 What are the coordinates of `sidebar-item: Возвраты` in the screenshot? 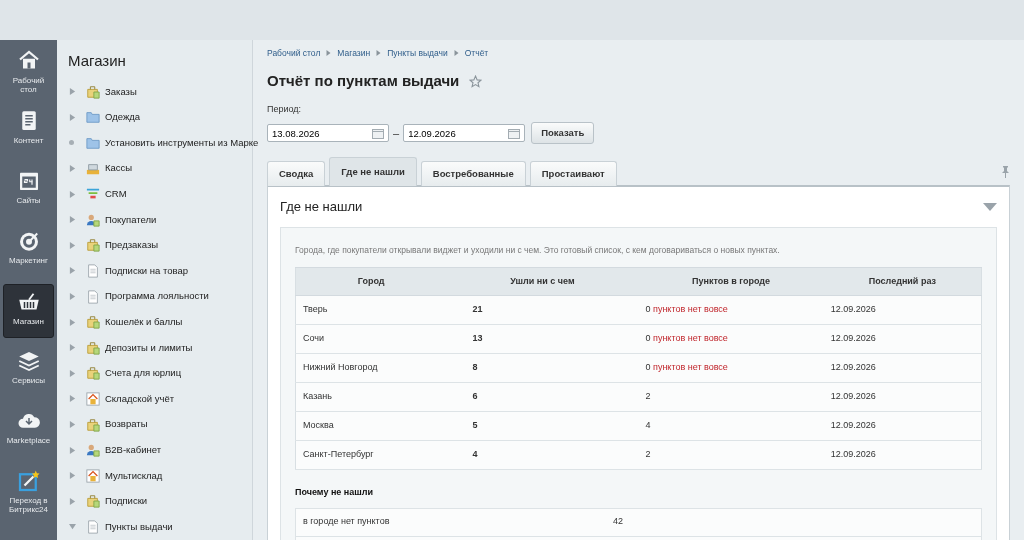 It's located at (108, 424).